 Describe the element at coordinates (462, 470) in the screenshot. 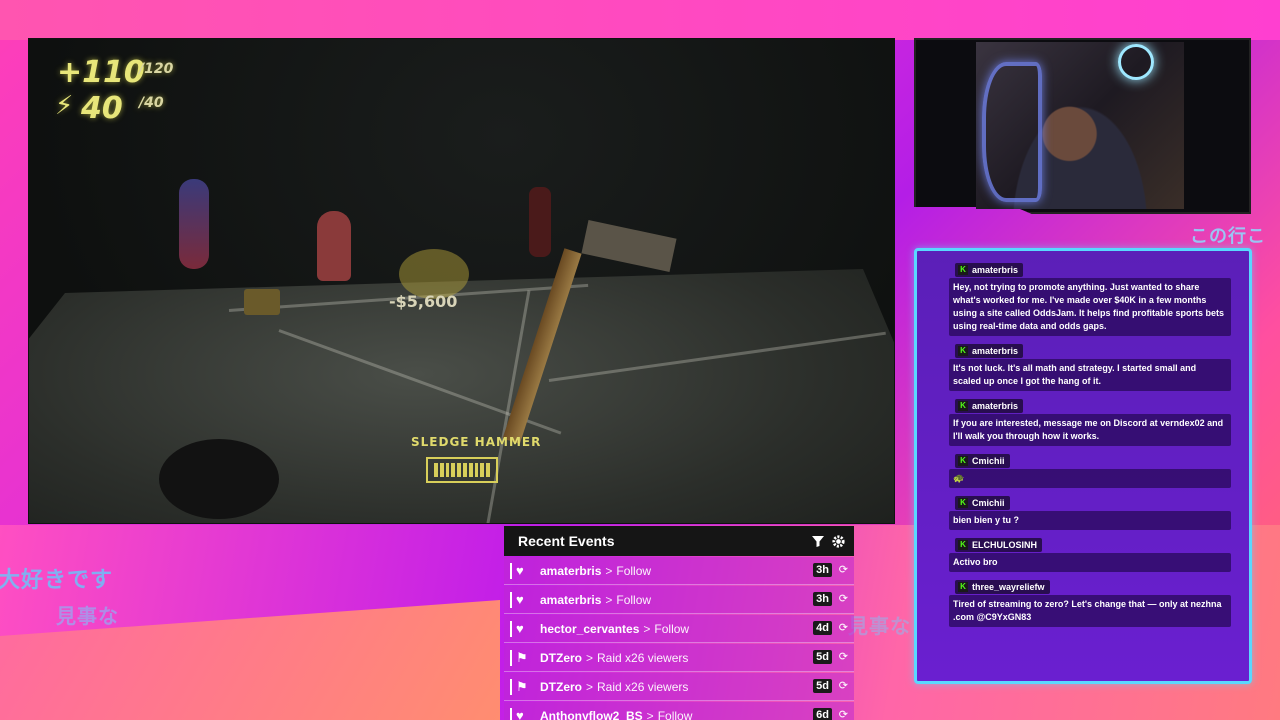

I see `weapon-durability-bar` at that location.